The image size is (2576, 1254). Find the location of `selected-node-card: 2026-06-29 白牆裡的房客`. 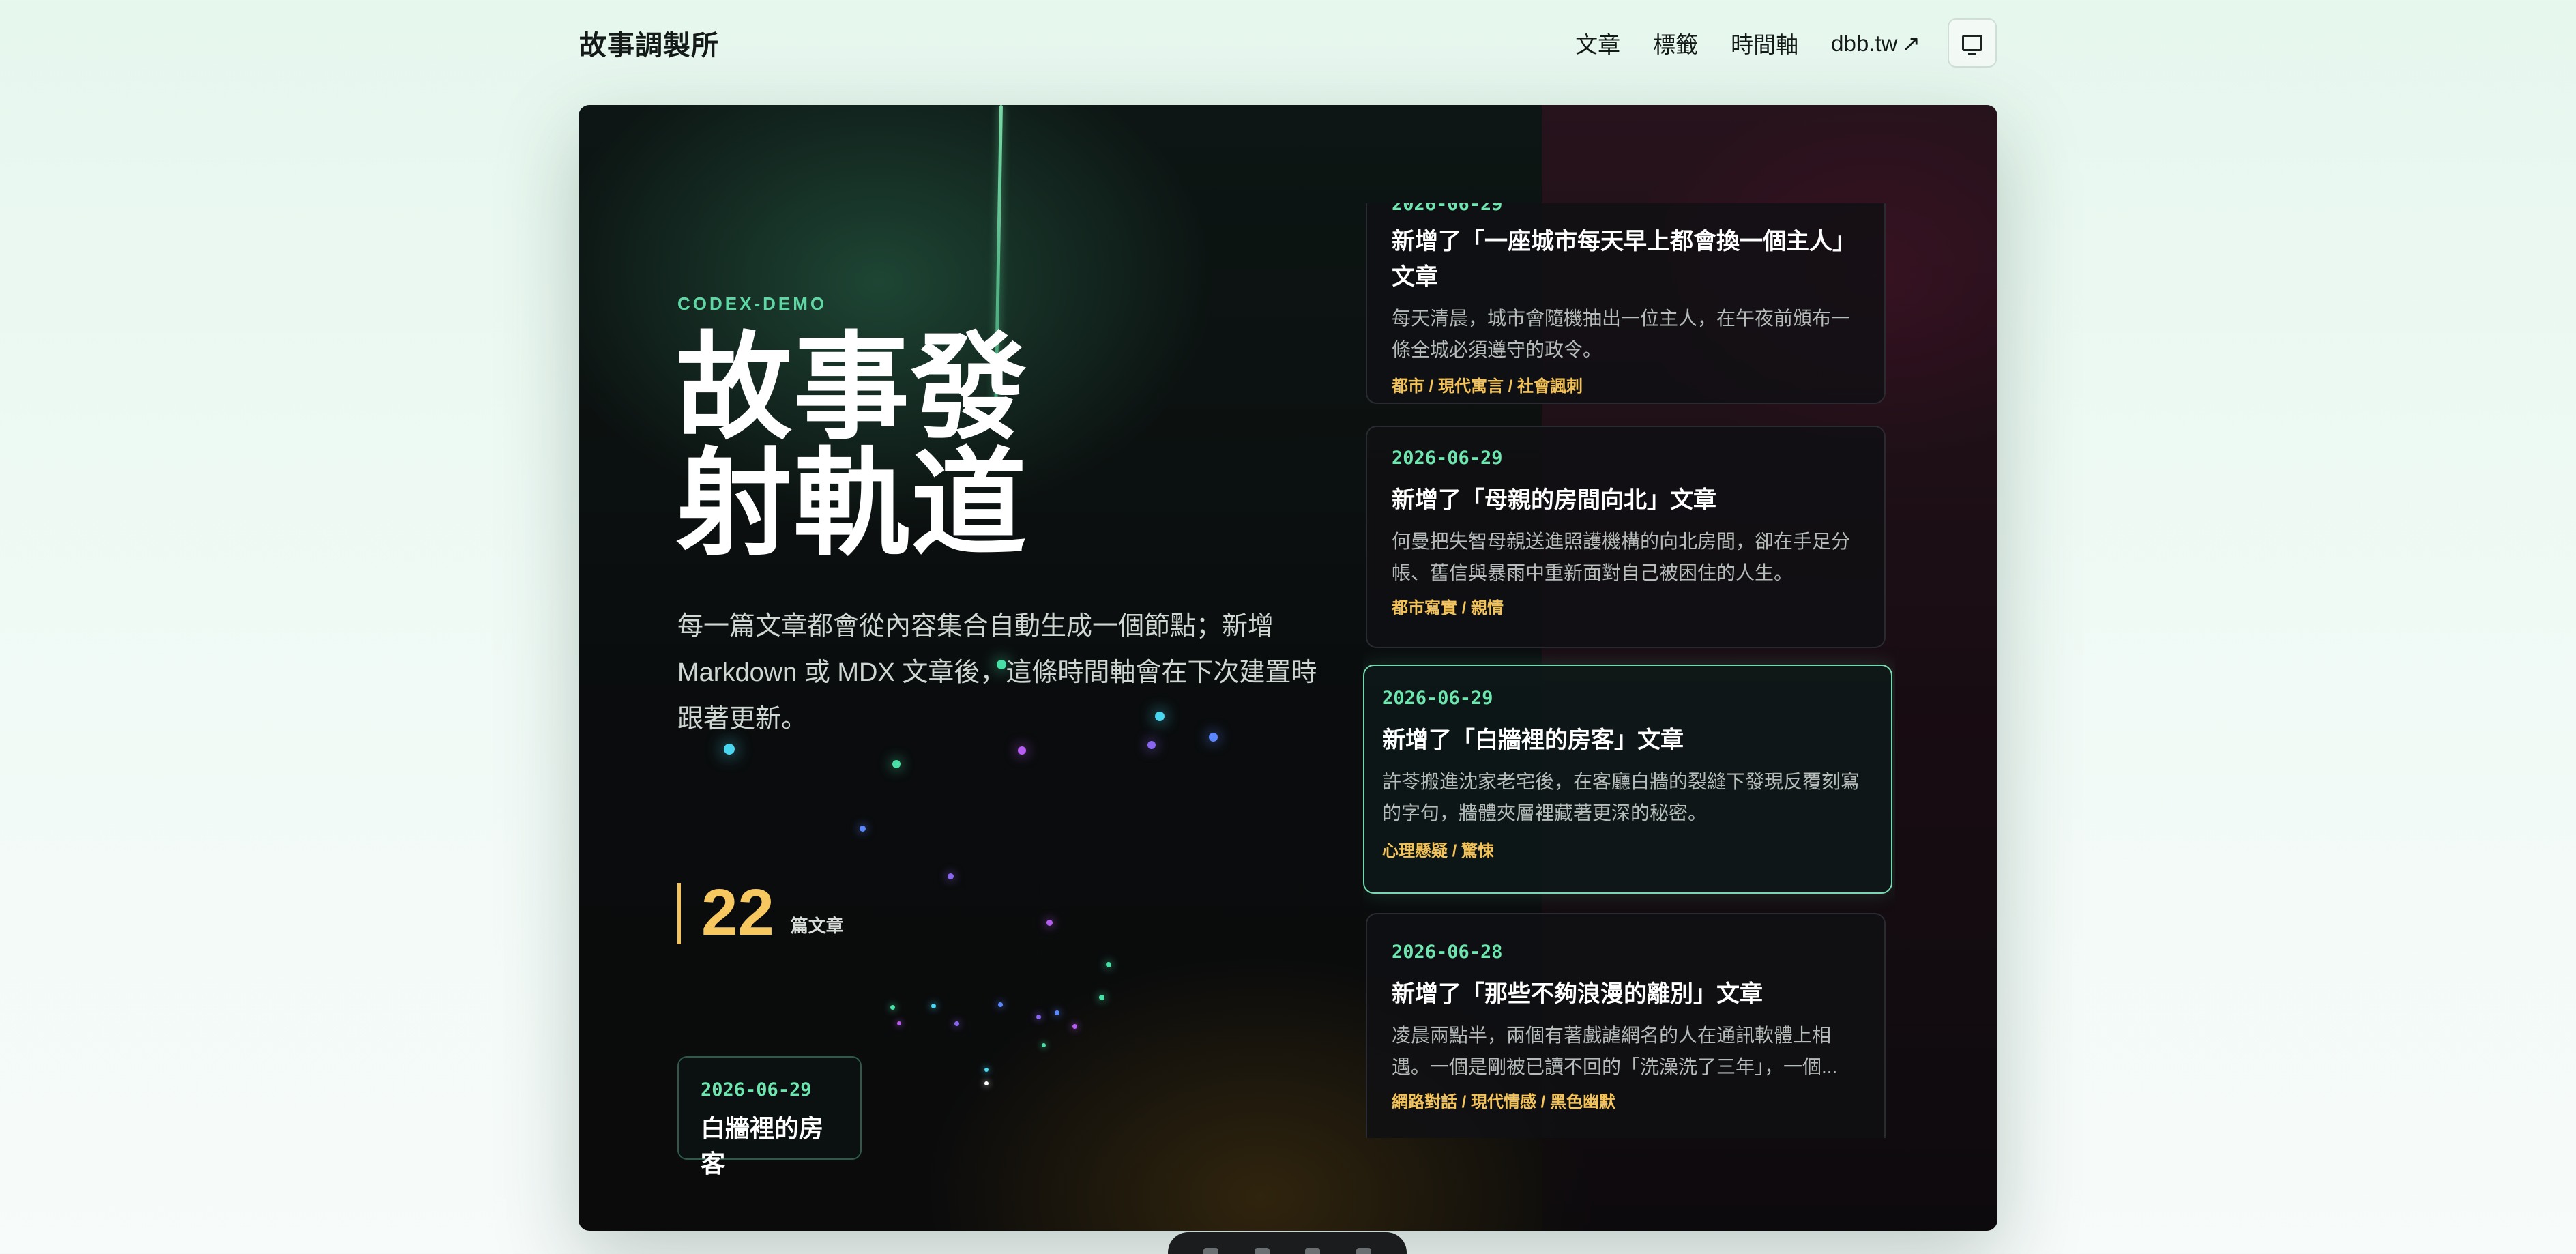

selected-node-card: 2026-06-29 白牆裡的房客 is located at coordinates (769, 1117).